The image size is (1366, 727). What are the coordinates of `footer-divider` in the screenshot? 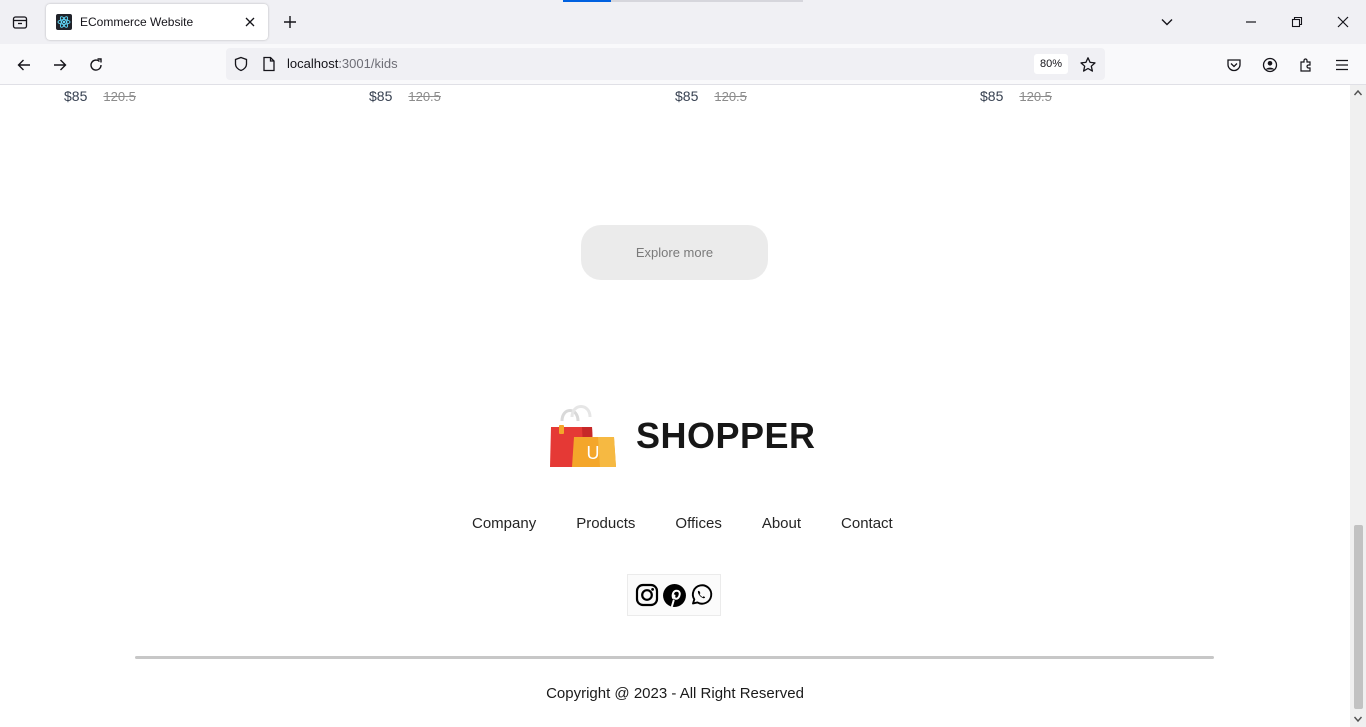 It's located at (674, 657).